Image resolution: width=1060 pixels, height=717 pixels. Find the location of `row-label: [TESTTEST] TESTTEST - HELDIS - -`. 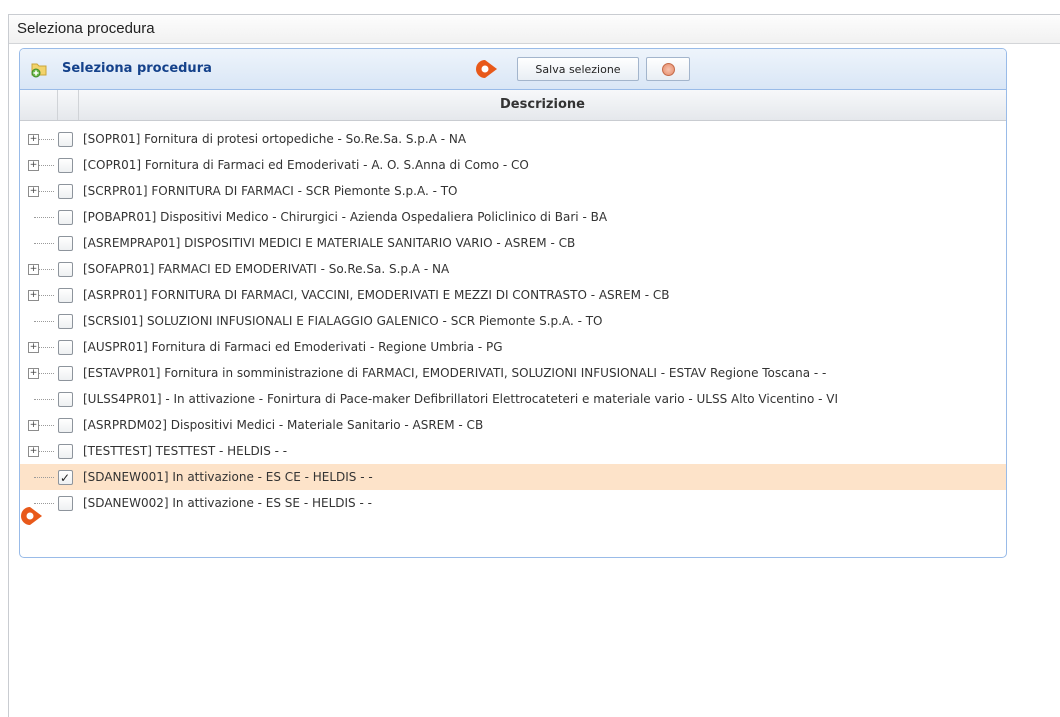

row-label: [TESTTEST] TESTTEST - HELDIS - - is located at coordinates (185, 451).